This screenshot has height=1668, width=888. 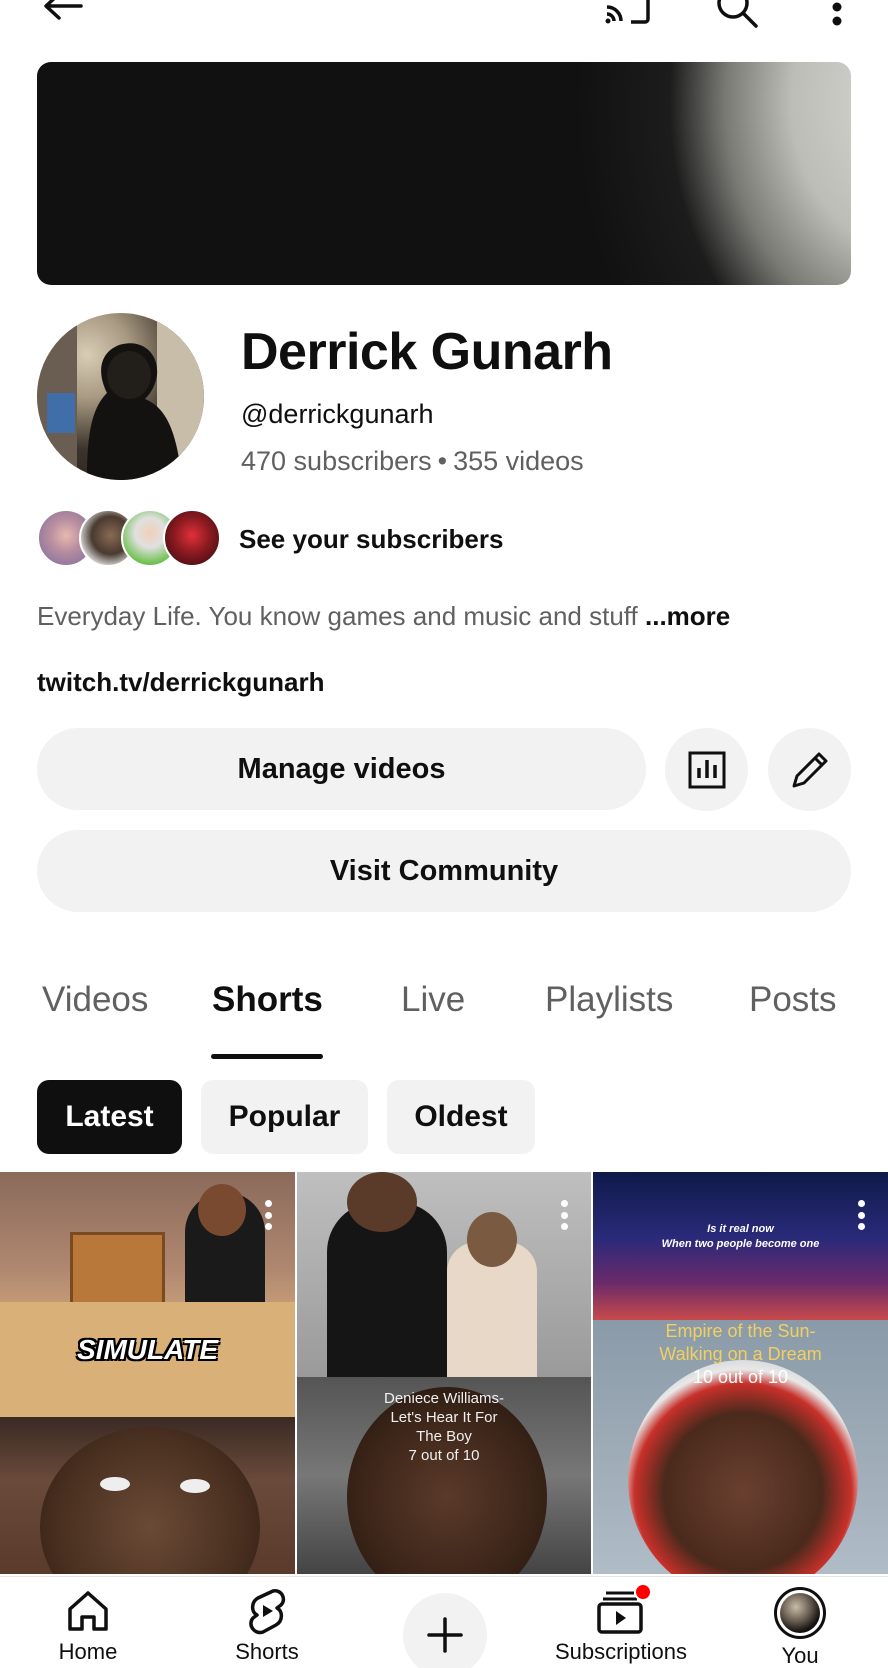 What do you see at coordinates (267, 1612) in the screenshot?
I see `shorts-icon` at bounding box center [267, 1612].